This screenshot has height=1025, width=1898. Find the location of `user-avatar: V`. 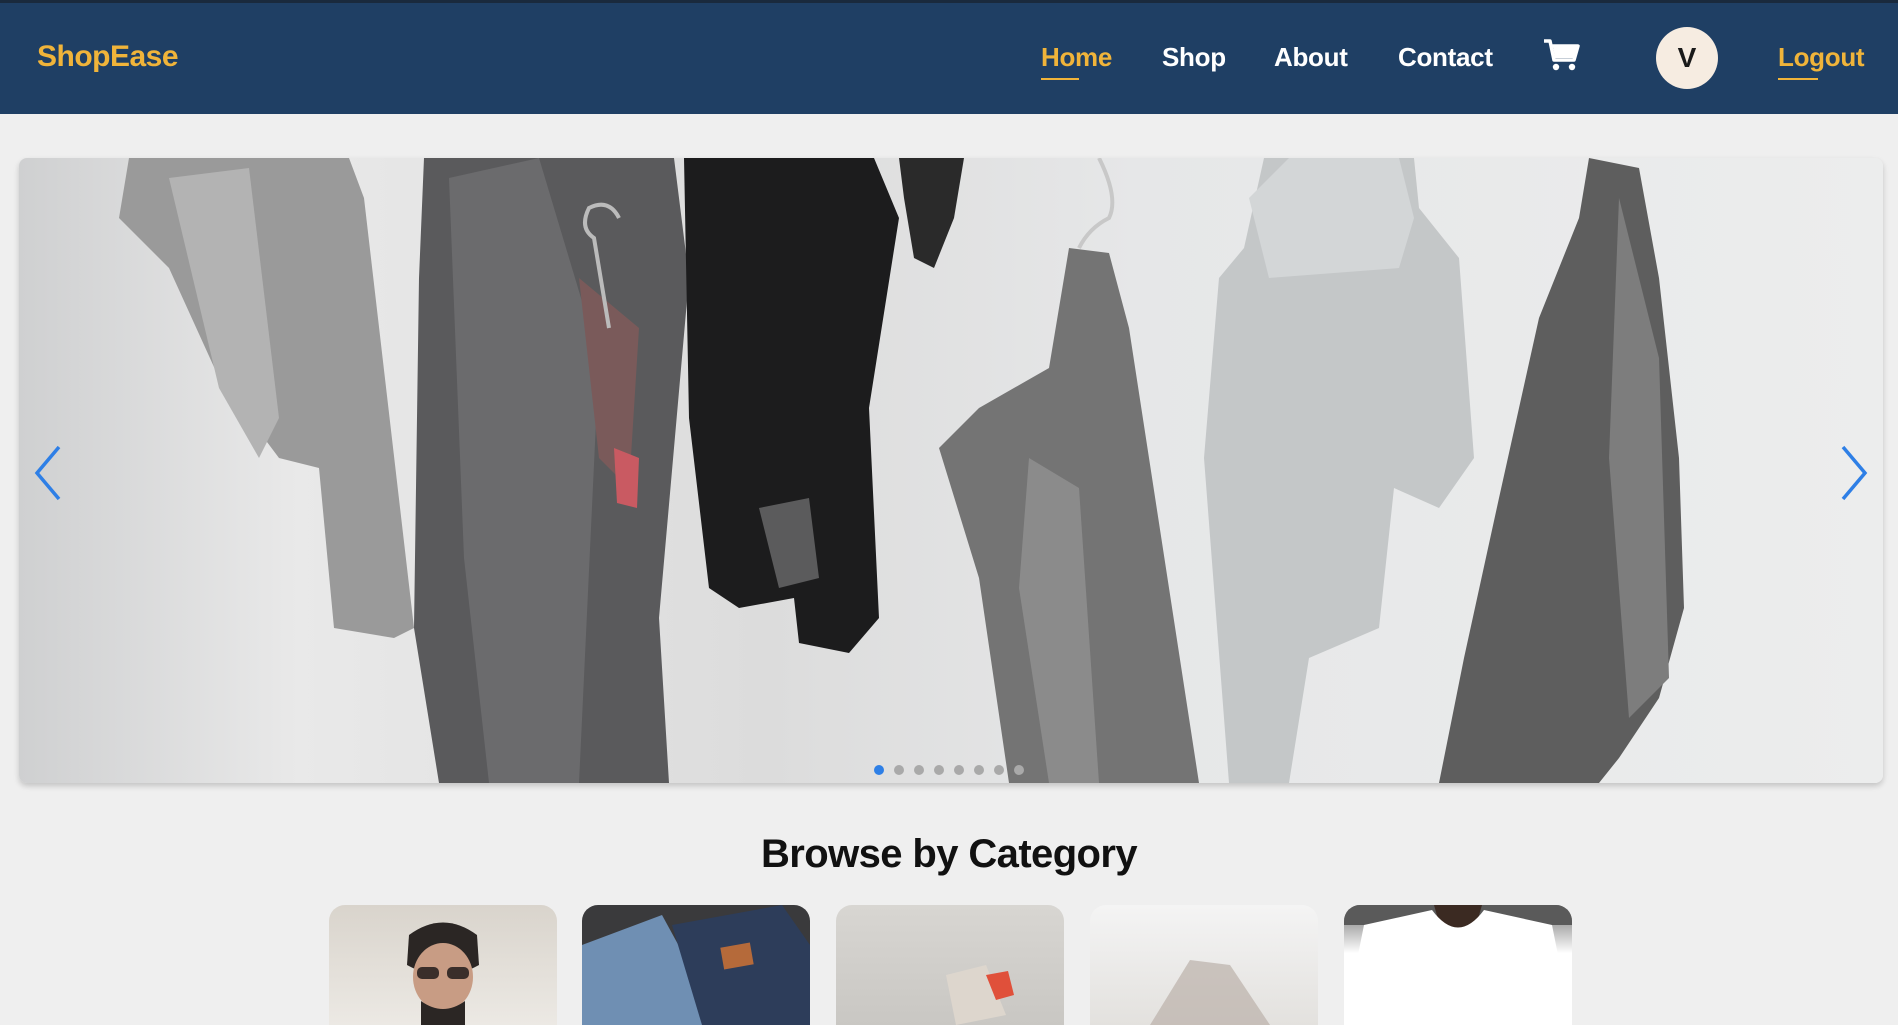

user-avatar: V is located at coordinates (1687, 58).